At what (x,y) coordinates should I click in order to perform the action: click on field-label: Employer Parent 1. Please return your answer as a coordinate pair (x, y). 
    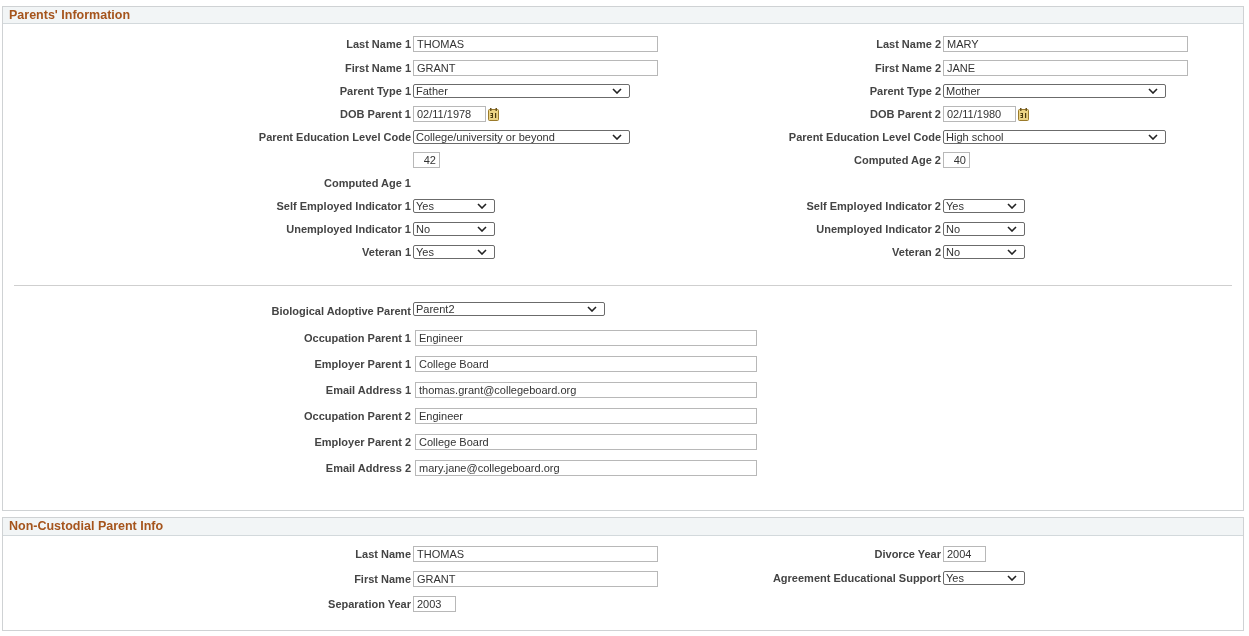
    Looking at the image, I should click on (362, 364).